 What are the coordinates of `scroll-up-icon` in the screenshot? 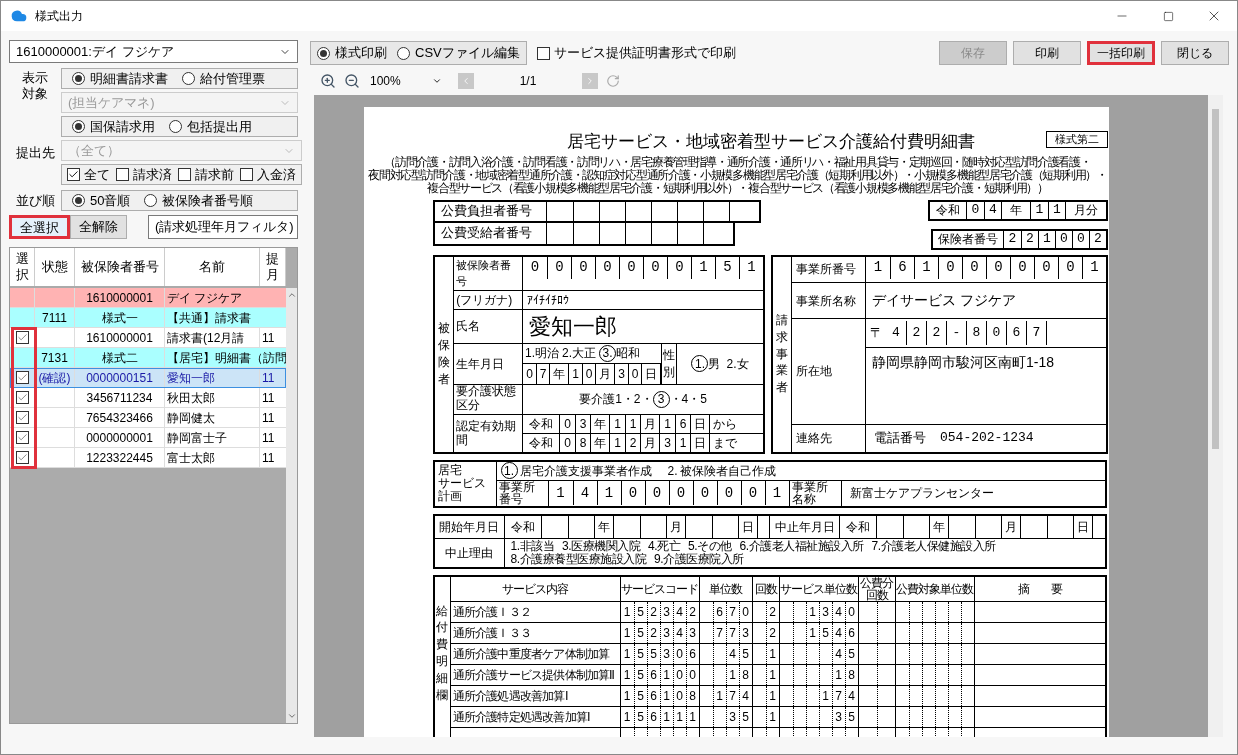 It's located at (291, 295).